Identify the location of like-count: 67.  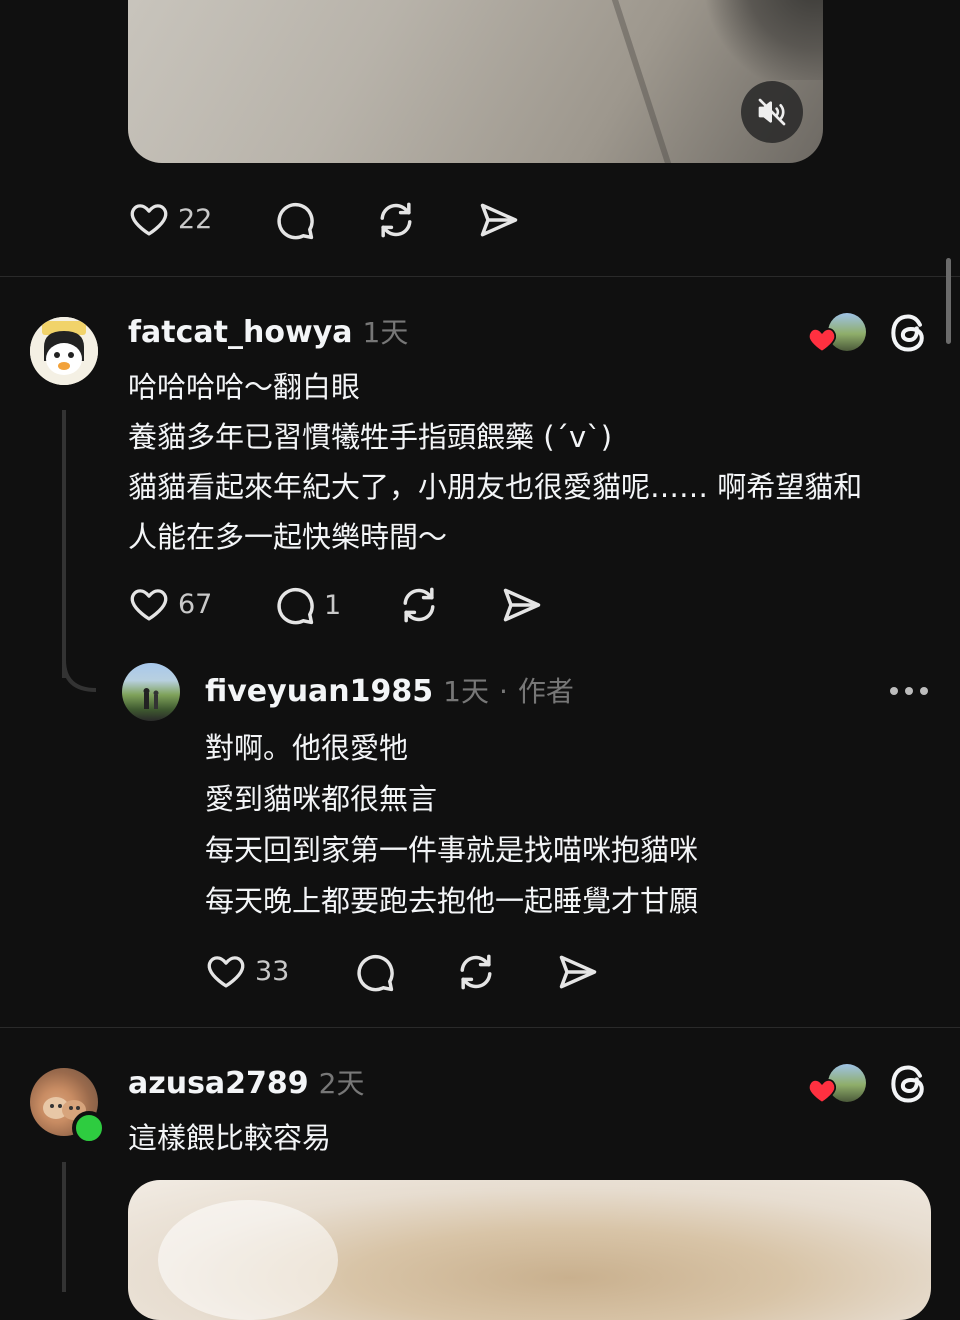
(195, 604).